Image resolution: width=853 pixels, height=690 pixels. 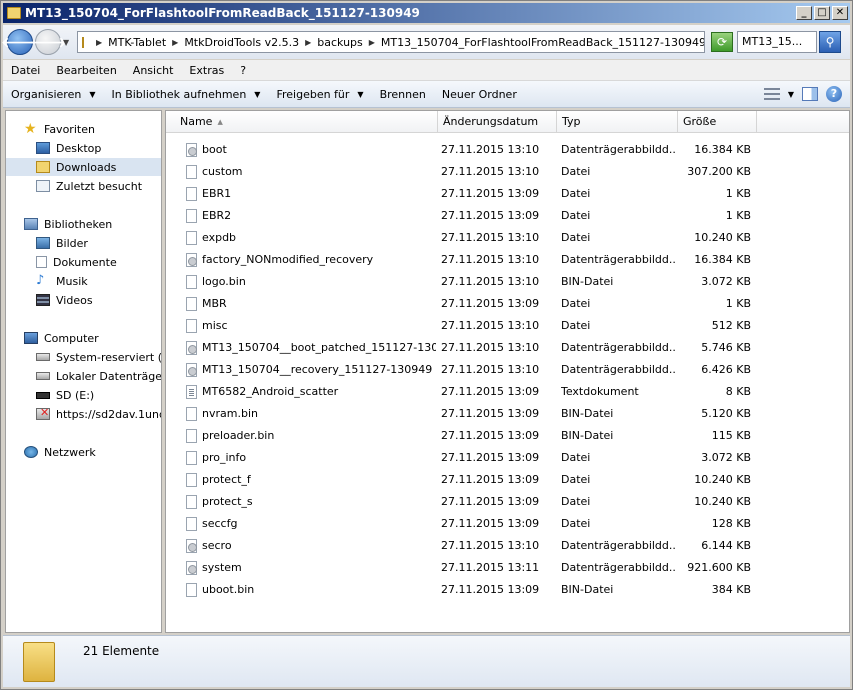 I want to click on menu-file: Datei, so click(x=25, y=70).